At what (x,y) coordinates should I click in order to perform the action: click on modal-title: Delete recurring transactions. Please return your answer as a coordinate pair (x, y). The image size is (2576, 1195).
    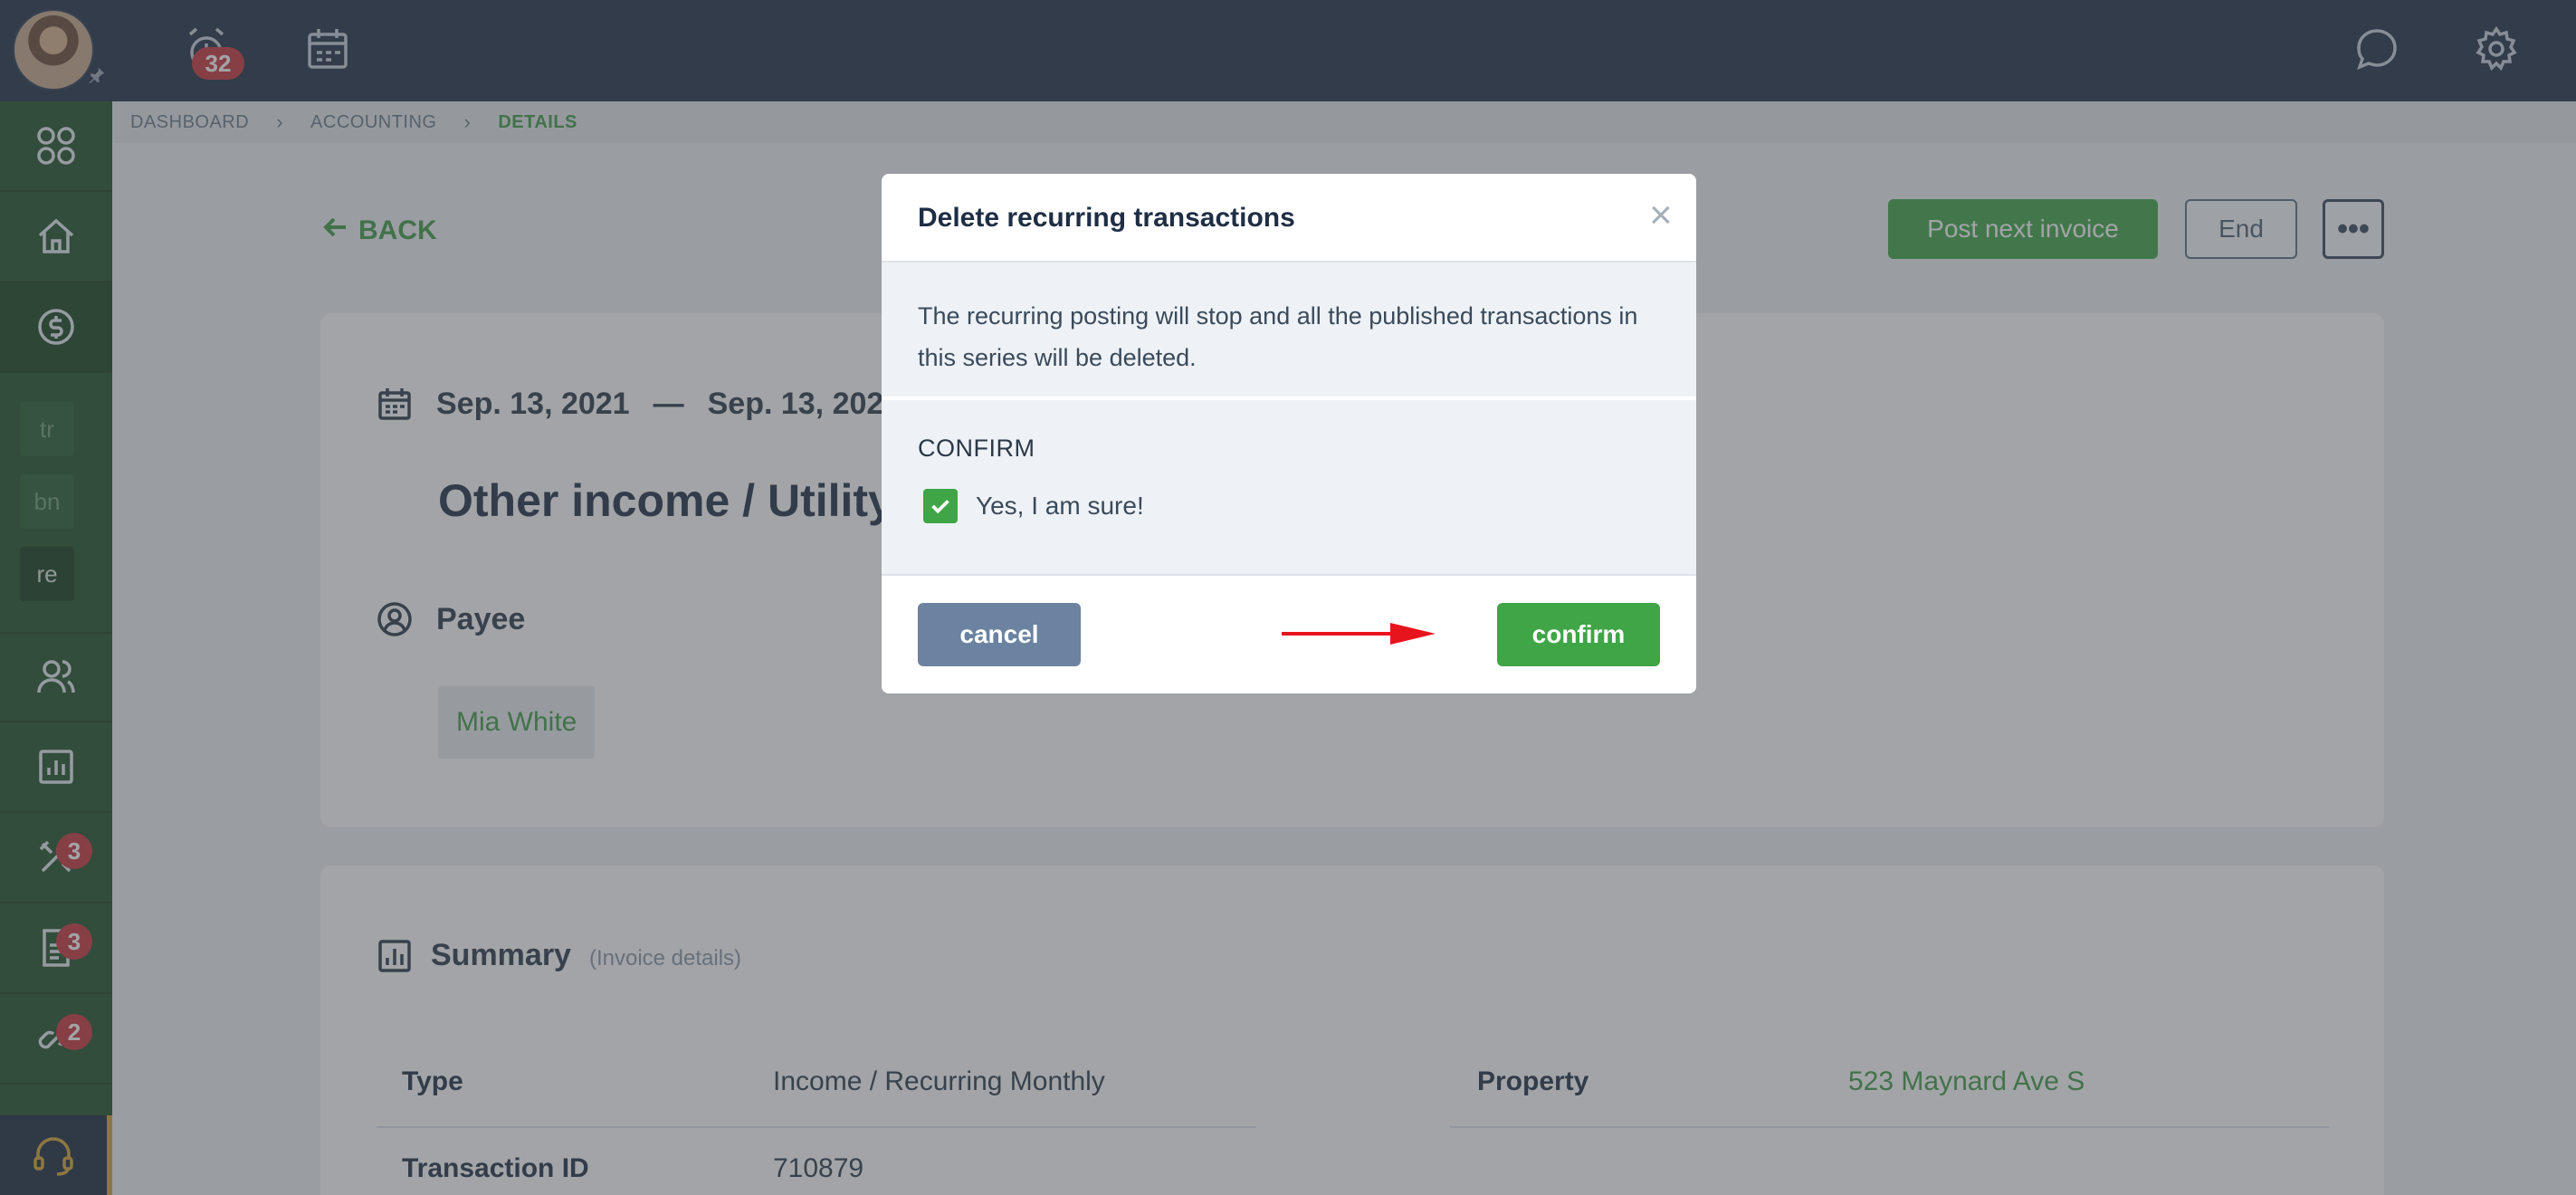
    Looking at the image, I should click on (1106, 218).